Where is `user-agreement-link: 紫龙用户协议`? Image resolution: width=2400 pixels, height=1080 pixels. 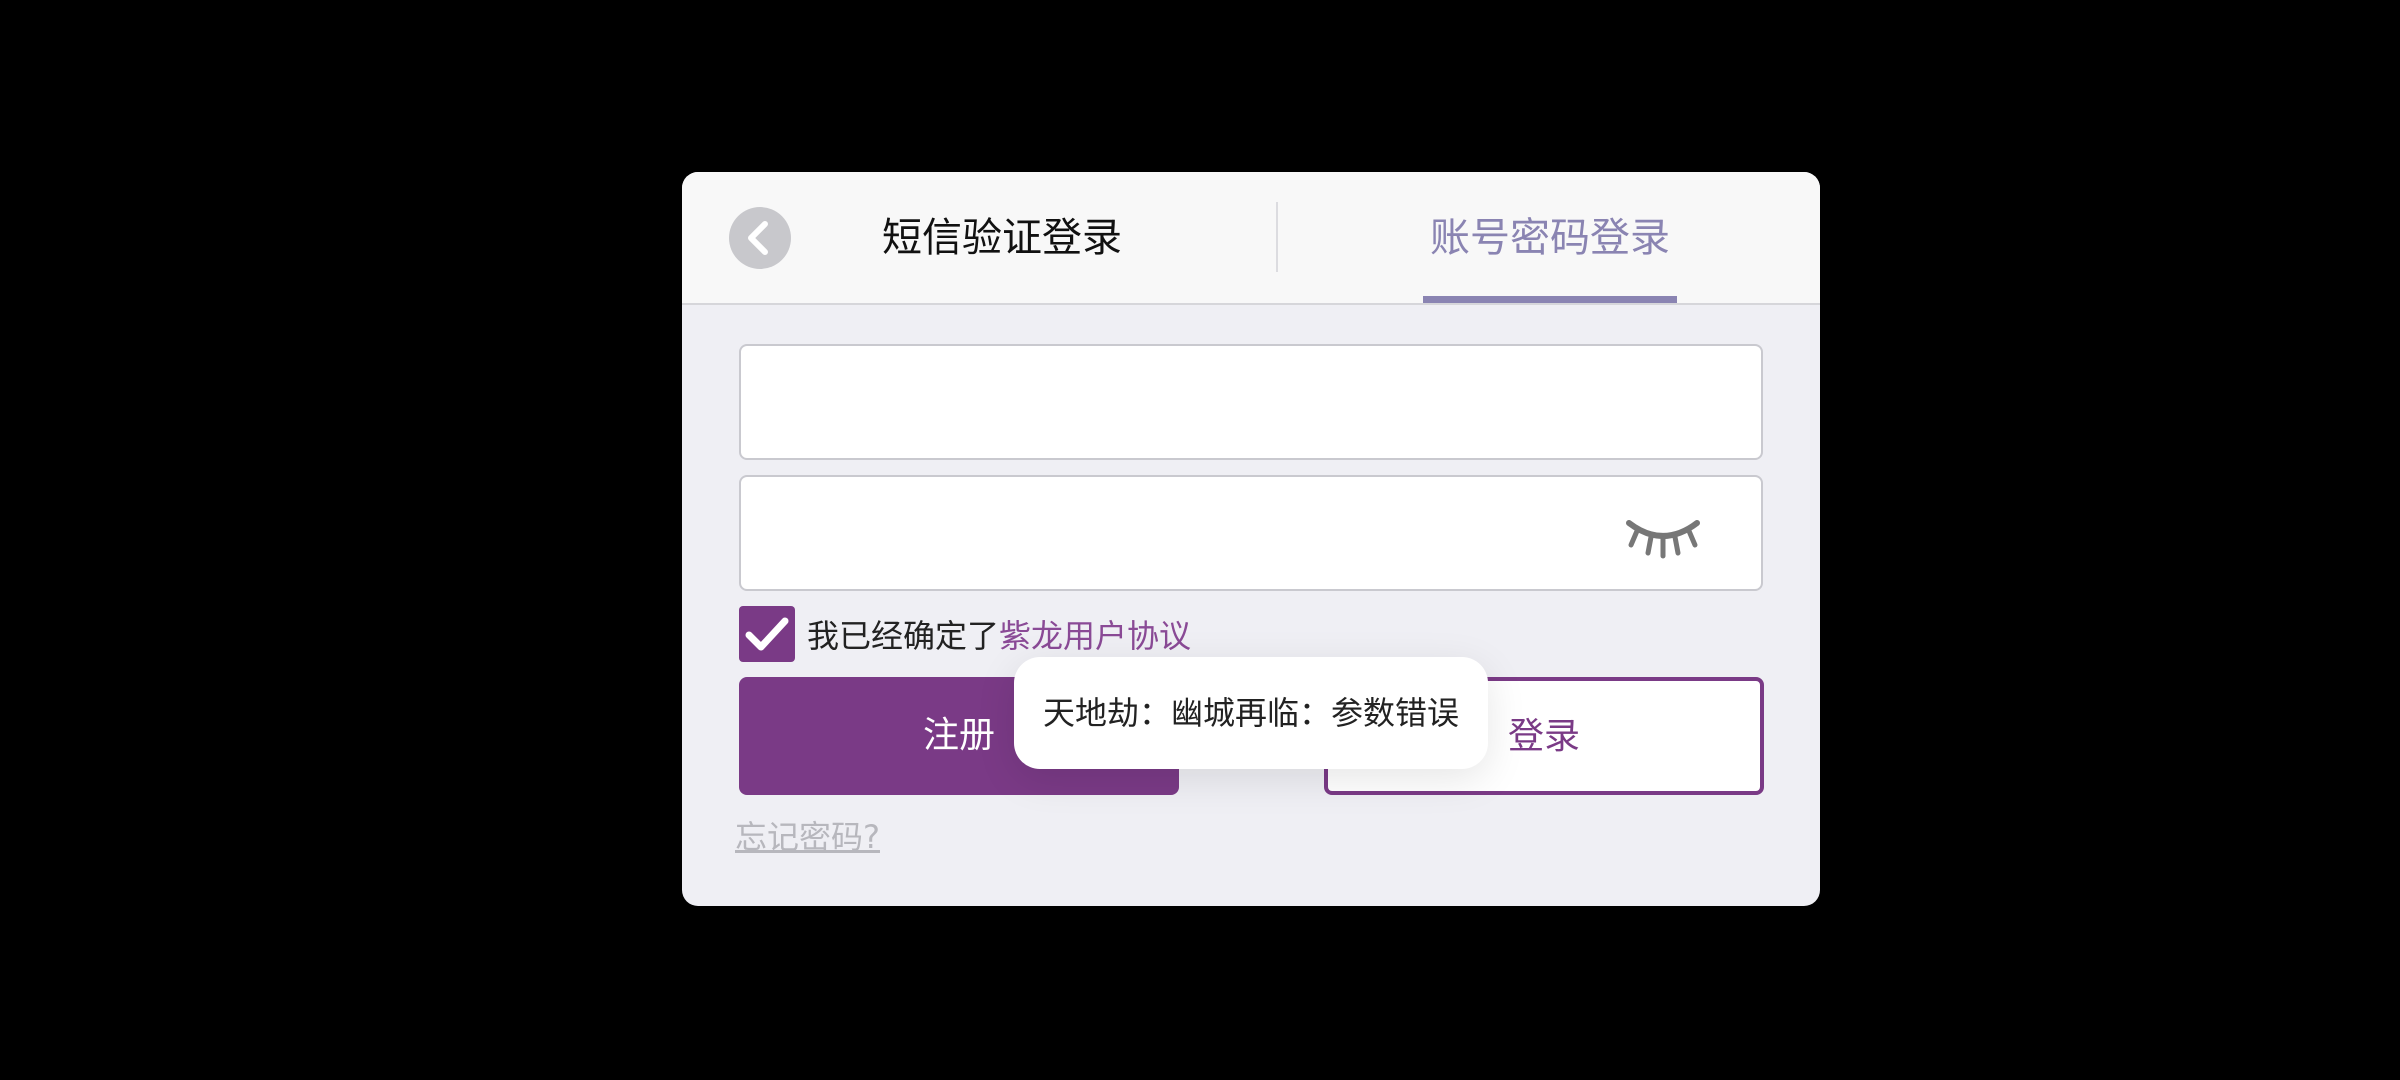
user-agreement-link: 紫龙用户协议 is located at coordinates (1095, 634).